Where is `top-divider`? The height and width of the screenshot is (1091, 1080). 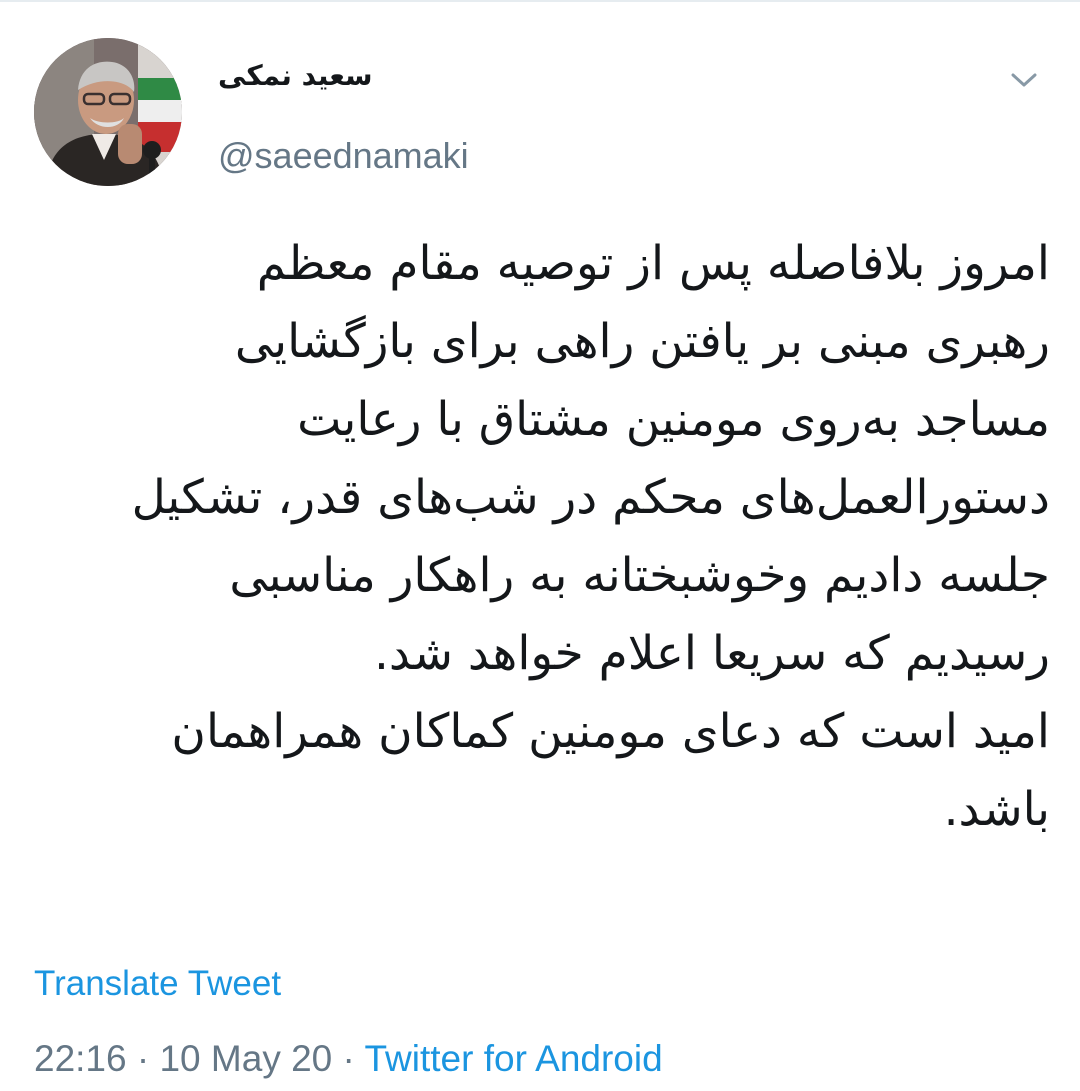
top-divider is located at coordinates (540, 1).